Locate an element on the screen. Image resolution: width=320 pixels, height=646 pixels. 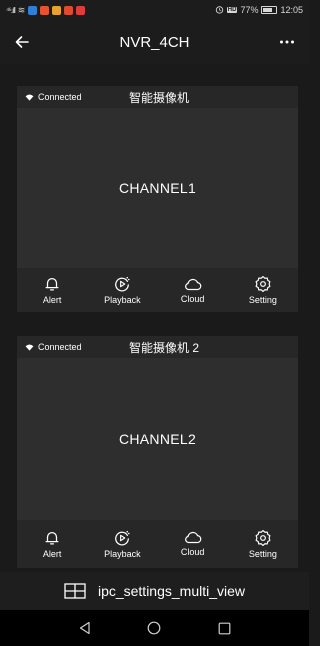
more-horizontal-icon is located at coordinates (287, 42).